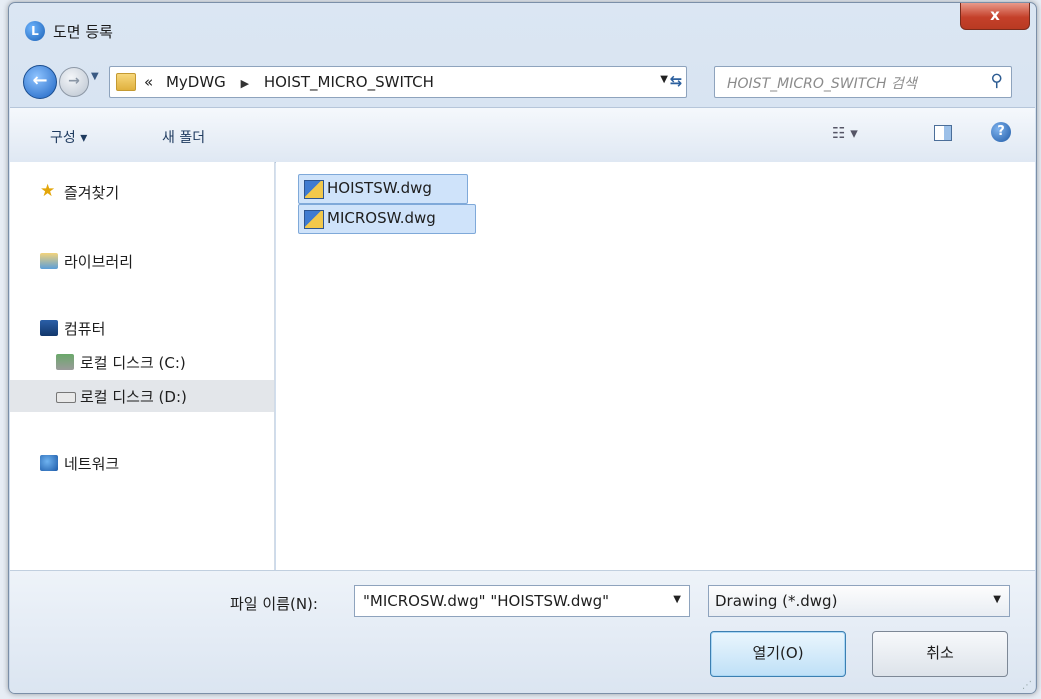 This screenshot has height=699, width=1041. I want to click on sidebar-item-label: 네트워크, so click(92, 464).